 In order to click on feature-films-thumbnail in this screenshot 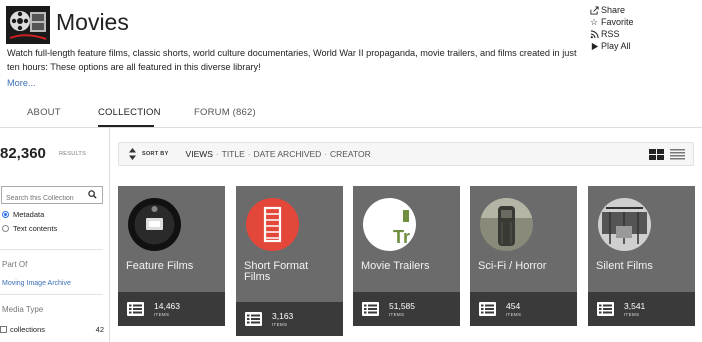, I will do `click(154, 224)`.